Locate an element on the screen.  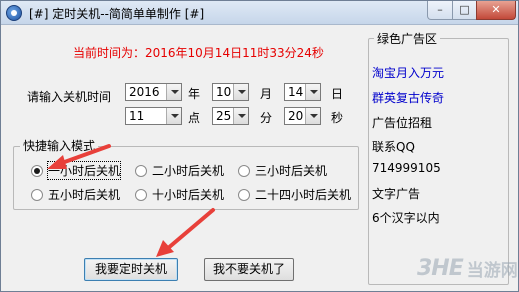
ad-link-taobao: 淘宝月入万元 is located at coordinates (408, 72).